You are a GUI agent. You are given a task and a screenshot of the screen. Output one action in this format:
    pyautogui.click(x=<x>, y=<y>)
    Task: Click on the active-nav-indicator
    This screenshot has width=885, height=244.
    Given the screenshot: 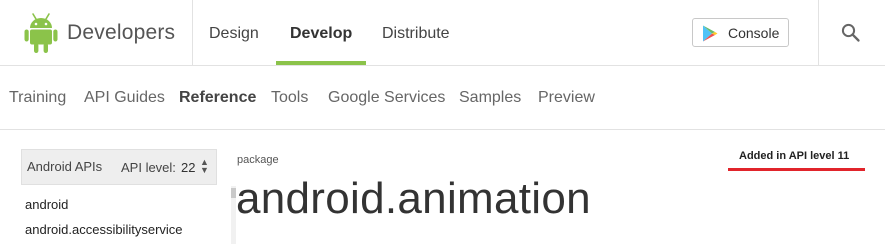 What is the action you would take?
    pyautogui.click(x=321, y=63)
    